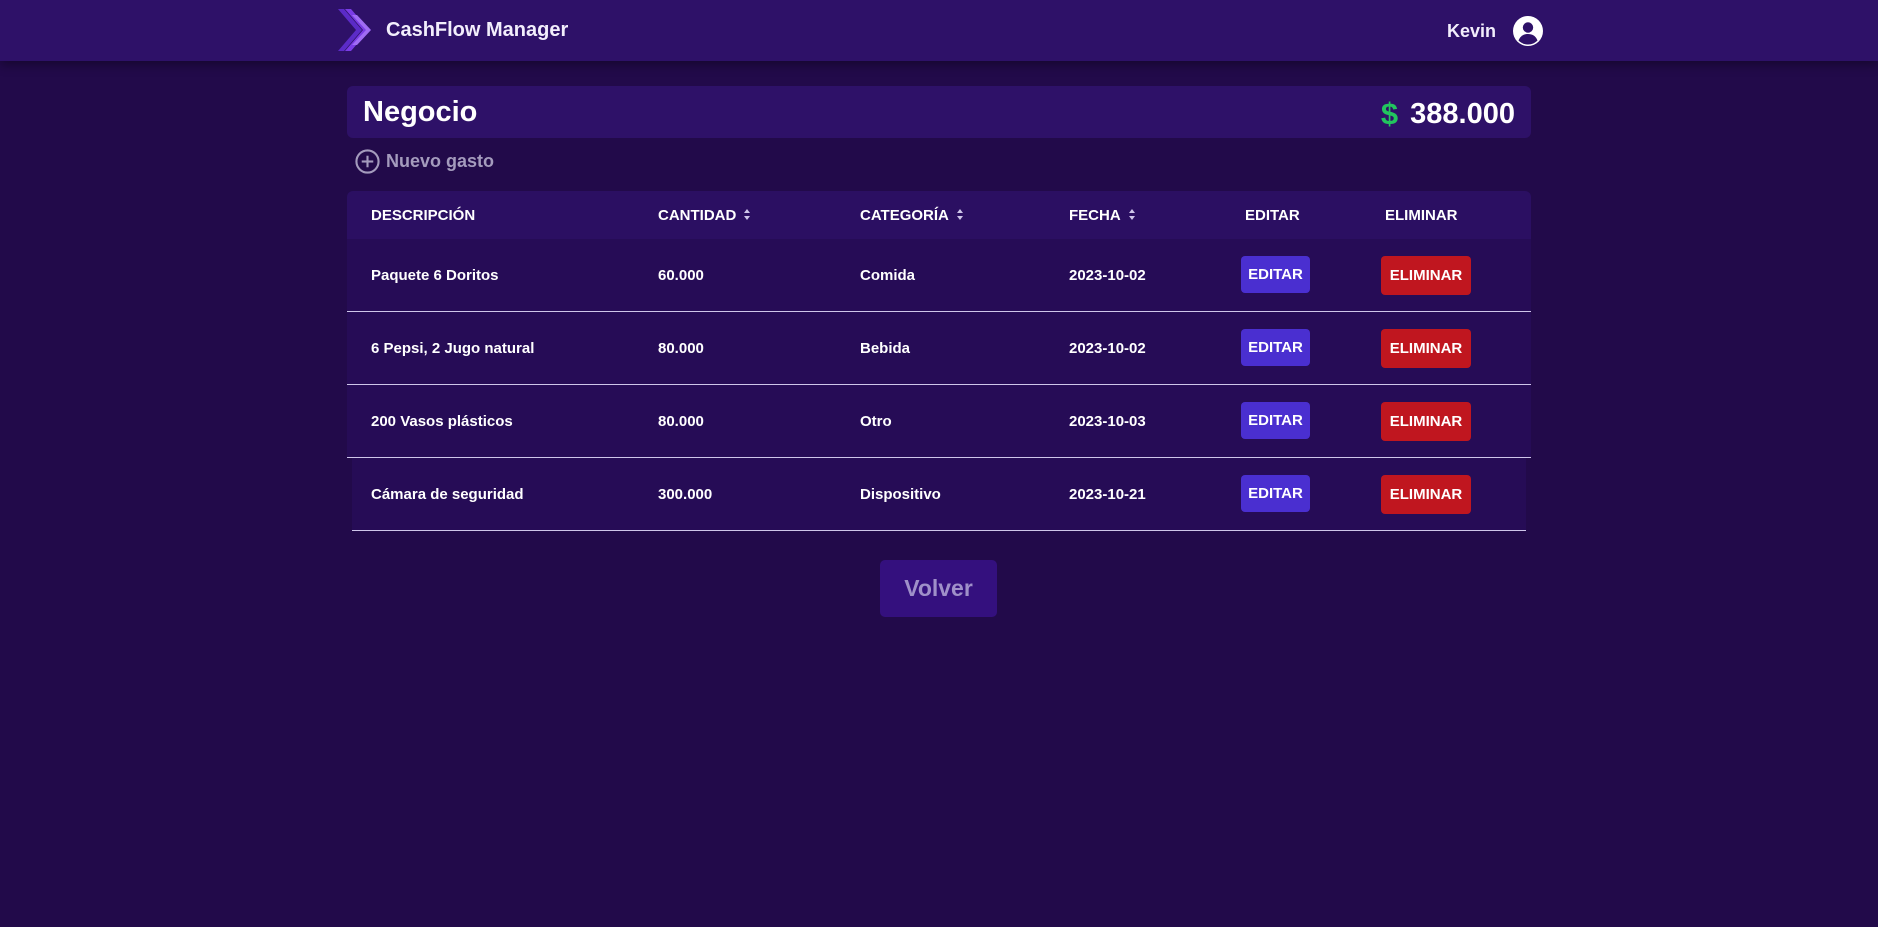 The width and height of the screenshot is (1878, 927). Describe the element at coordinates (939, 30) in the screenshot. I see `top-navbar: CashFlow Manager Kevin` at that location.